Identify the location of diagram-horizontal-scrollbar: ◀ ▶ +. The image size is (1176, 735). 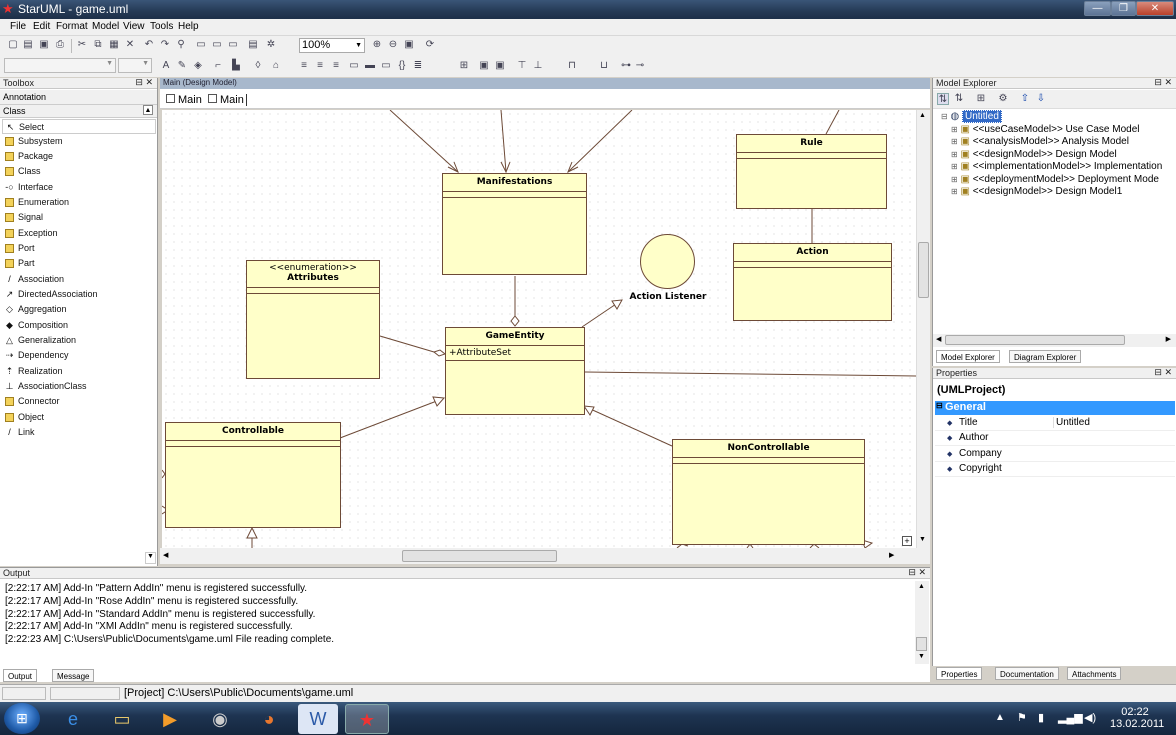
(545, 550).